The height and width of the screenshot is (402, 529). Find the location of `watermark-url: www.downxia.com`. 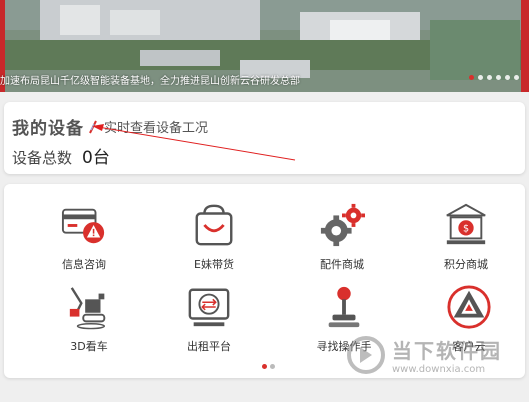

watermark-url: www.downxia.com is located at coordinates (439, 369).